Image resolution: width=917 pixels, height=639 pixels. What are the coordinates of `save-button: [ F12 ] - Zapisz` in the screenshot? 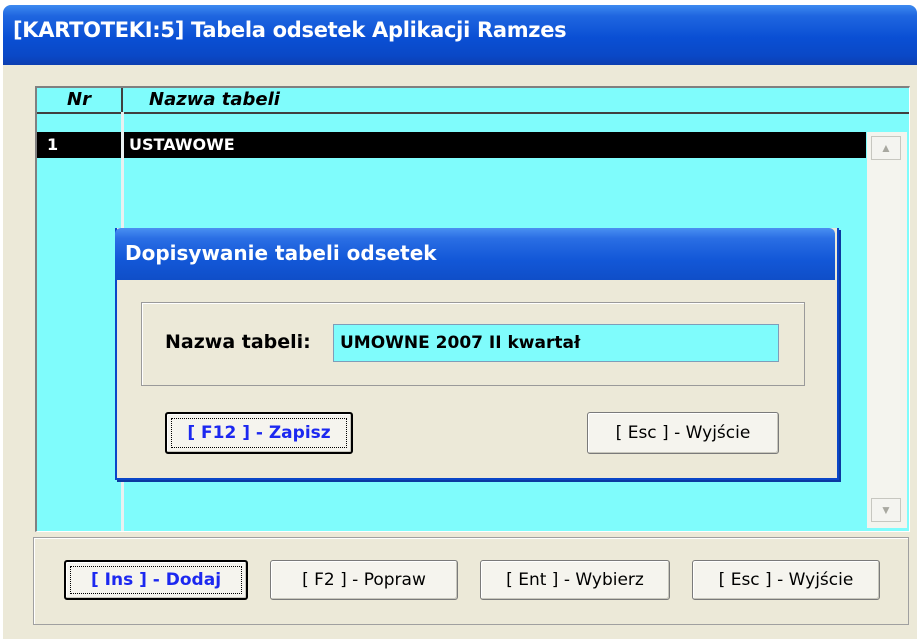 It's located at (259, 433).